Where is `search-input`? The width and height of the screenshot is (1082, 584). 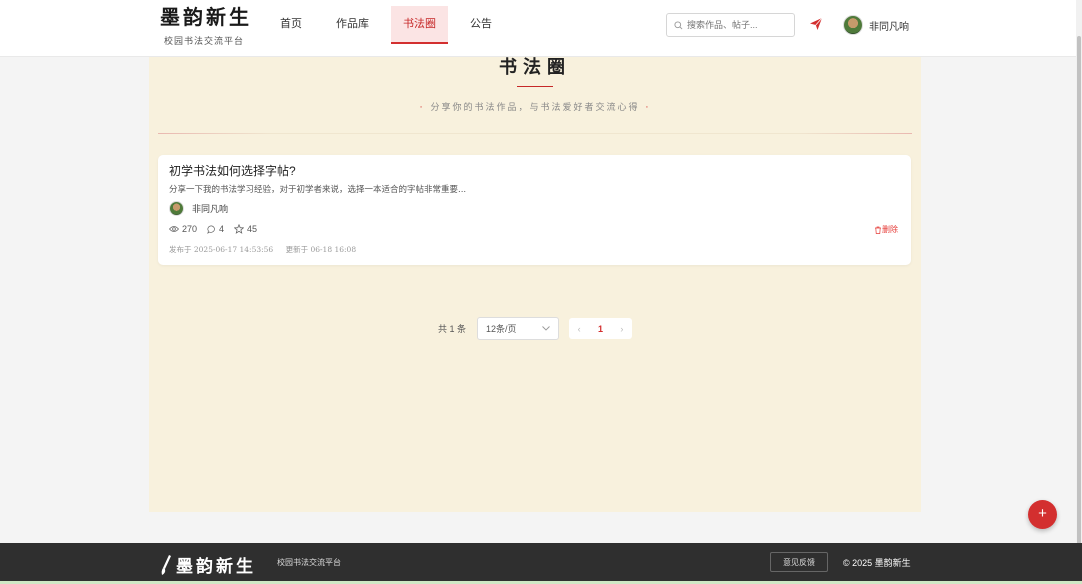 search-input is located at coordinates (737, 25).